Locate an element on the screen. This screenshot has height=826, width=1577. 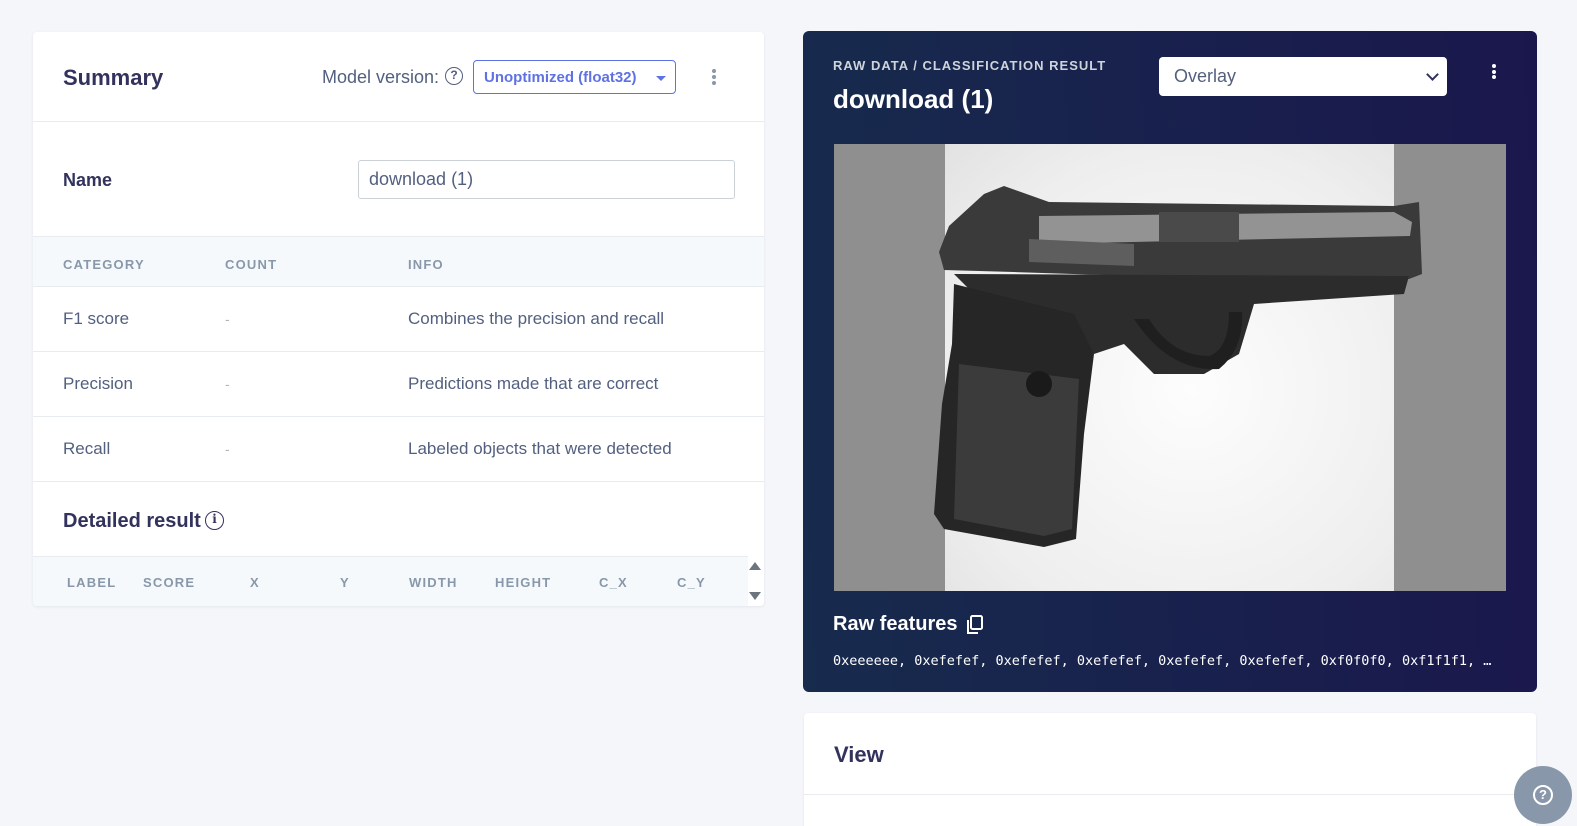
sort-up-icon is located at coordinates (755, 566).